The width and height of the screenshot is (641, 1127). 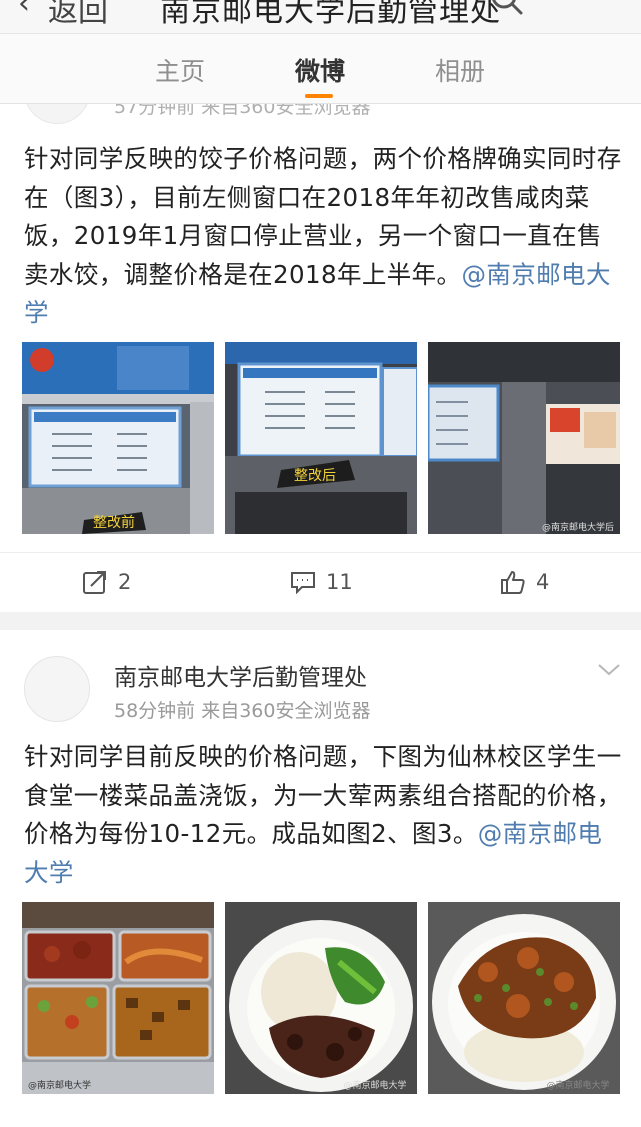 What do you see at coordinates (78, 15) in the screenshot?
I see `back-button: 返回` at bounding box center [78, 15].